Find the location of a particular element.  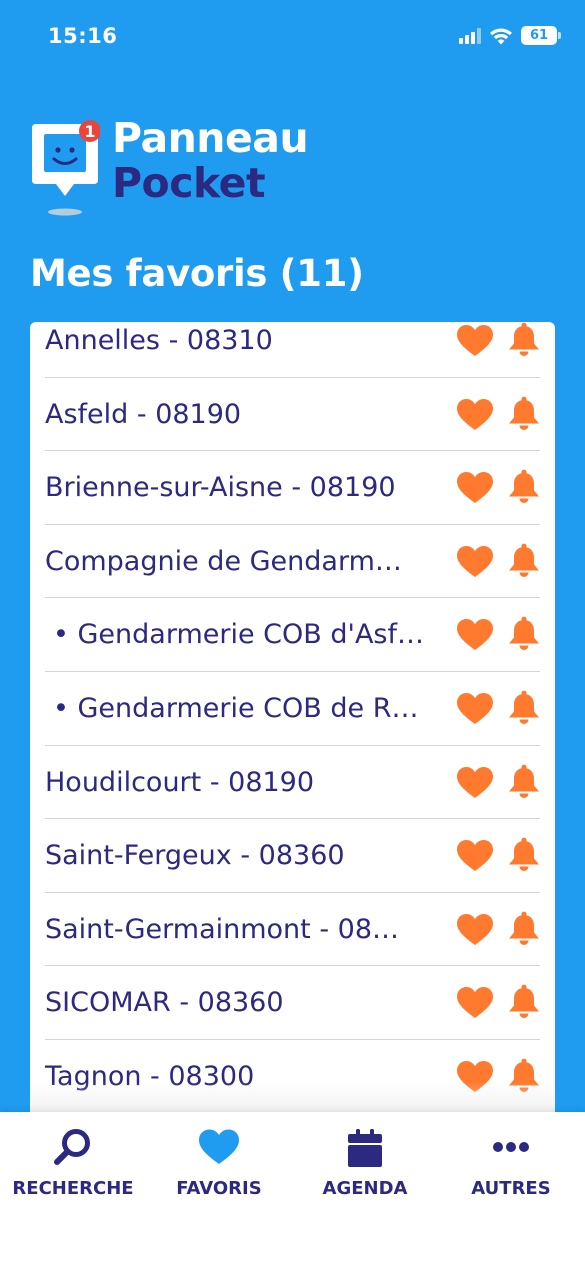

logo-text: Panneau Pocket is located at coordinates (210, 160).